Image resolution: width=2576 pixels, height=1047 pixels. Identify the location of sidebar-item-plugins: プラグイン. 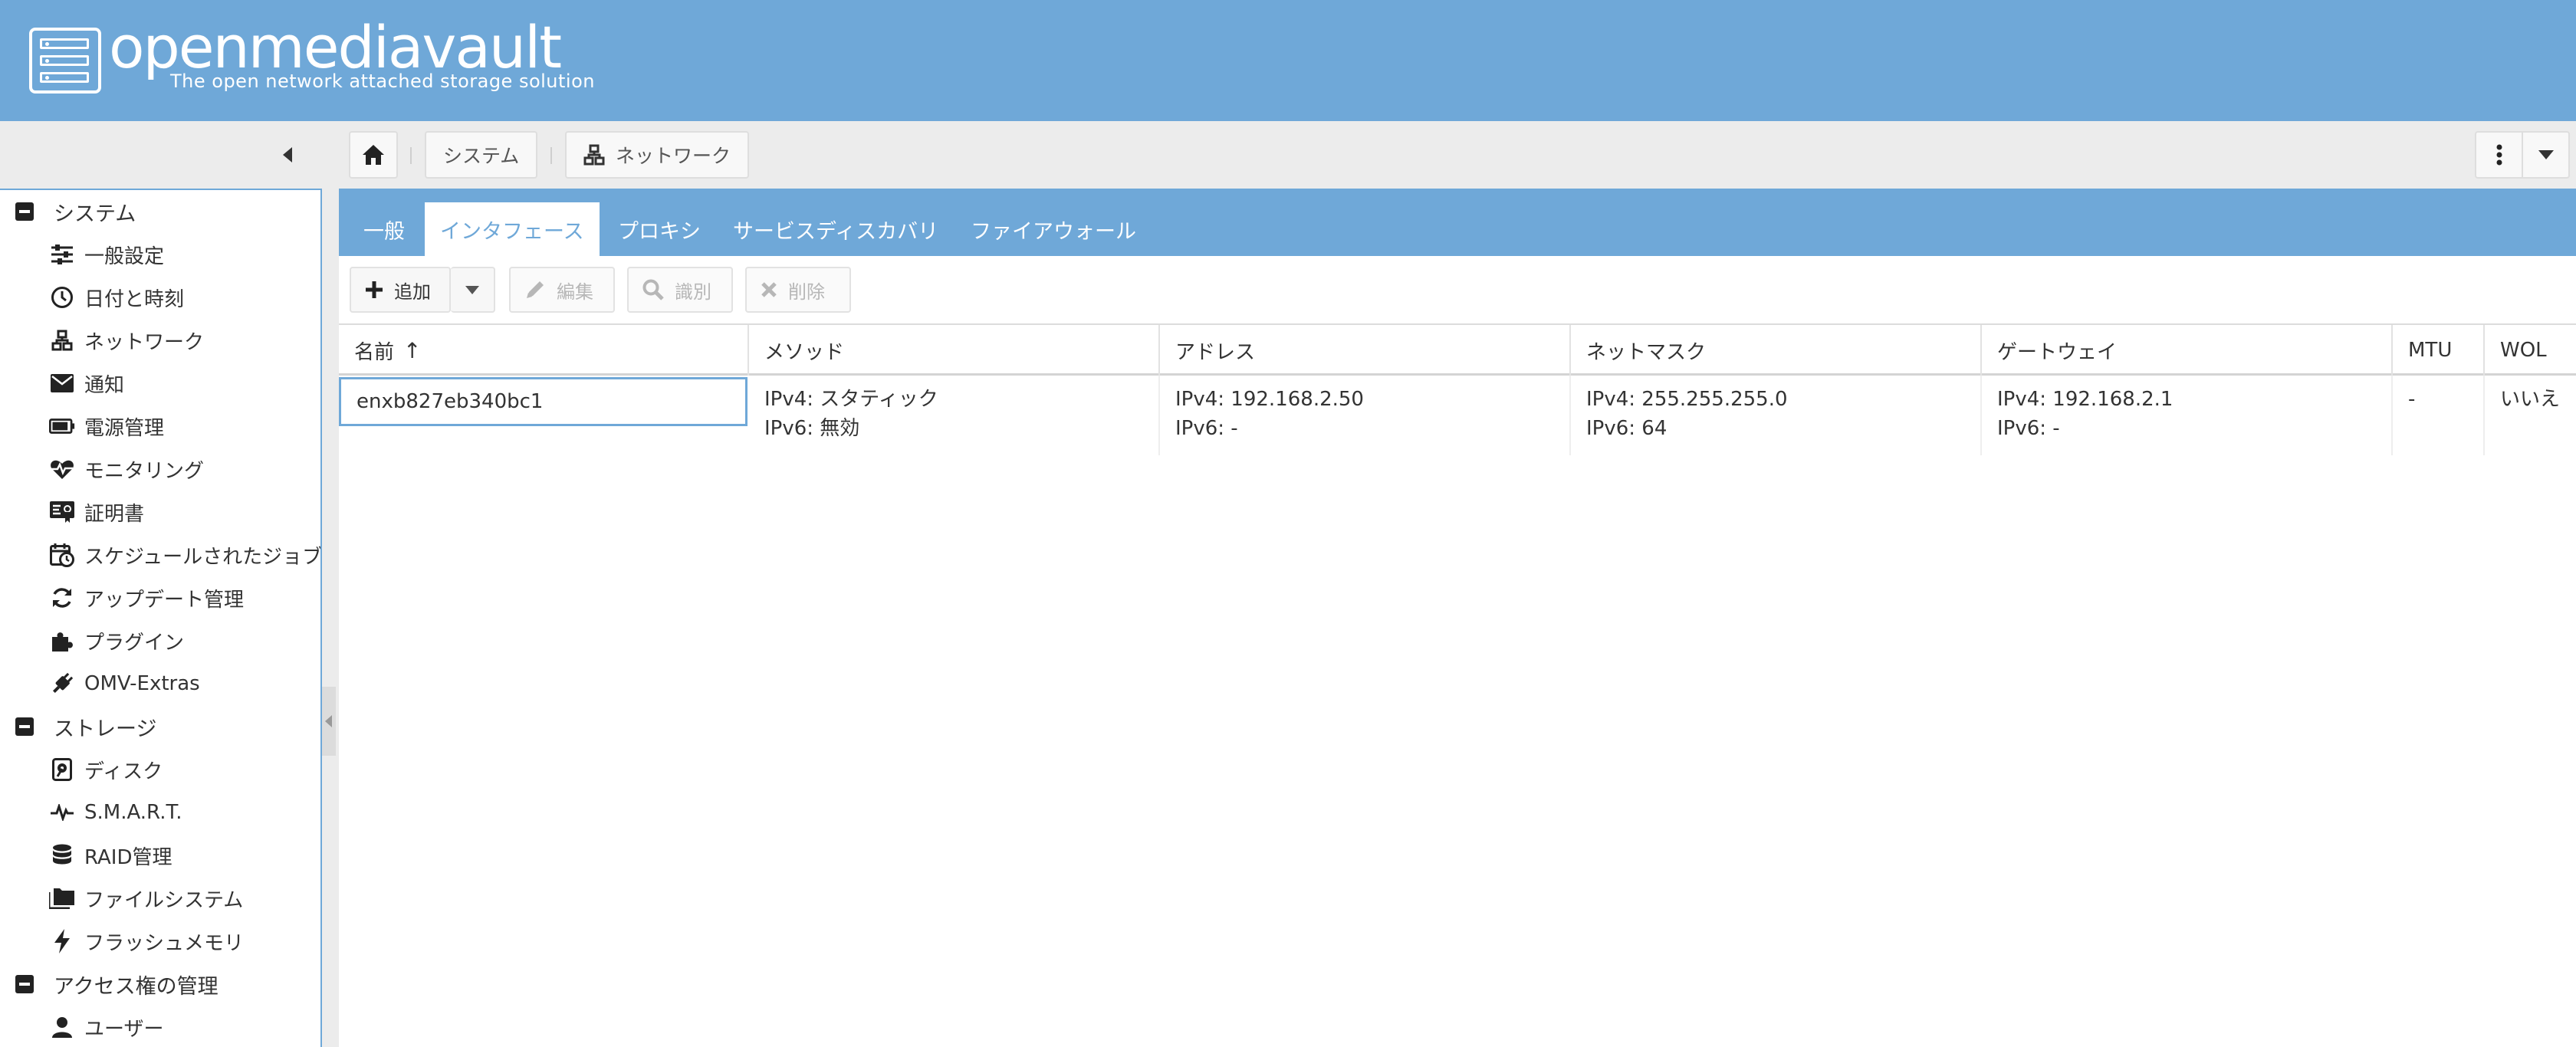
(160, 640).